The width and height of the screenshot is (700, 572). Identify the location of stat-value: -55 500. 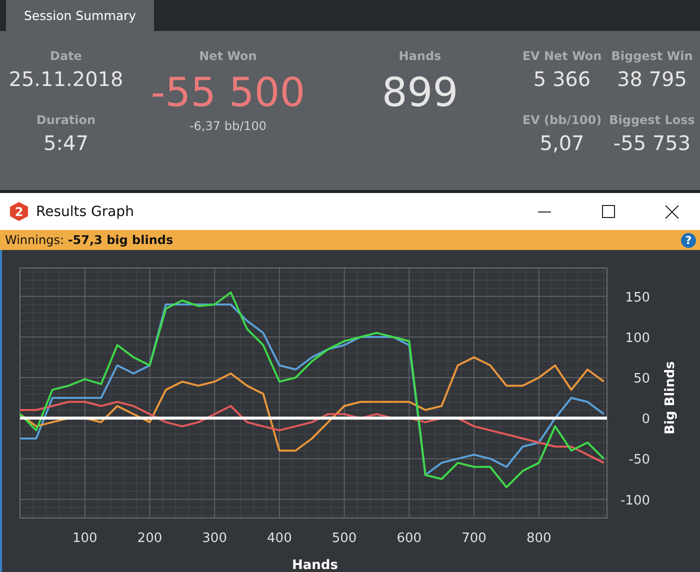
(228, 93).